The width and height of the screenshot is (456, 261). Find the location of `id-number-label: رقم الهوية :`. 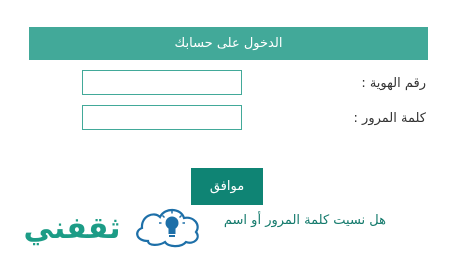

id-number-label: رقم الهوية : is located at coordinates (393, 83).